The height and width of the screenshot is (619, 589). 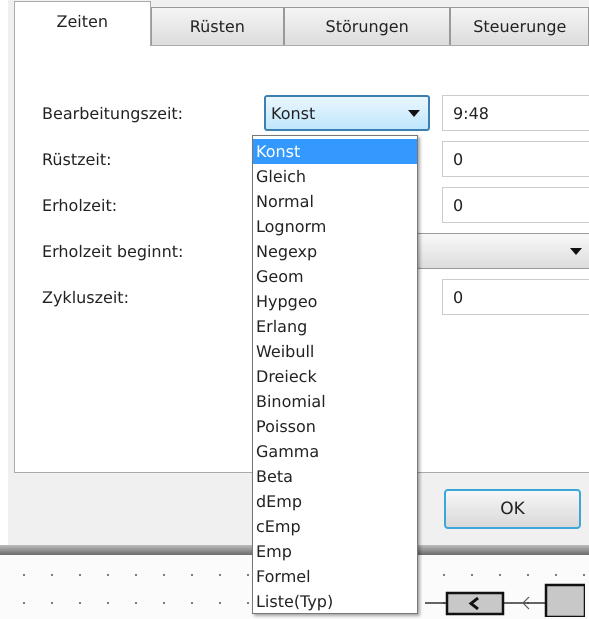 What do you see at coordinates (335, 476) in the screenshot?
I see `dropdown-option: Beta` at bounding box center [335, 476].